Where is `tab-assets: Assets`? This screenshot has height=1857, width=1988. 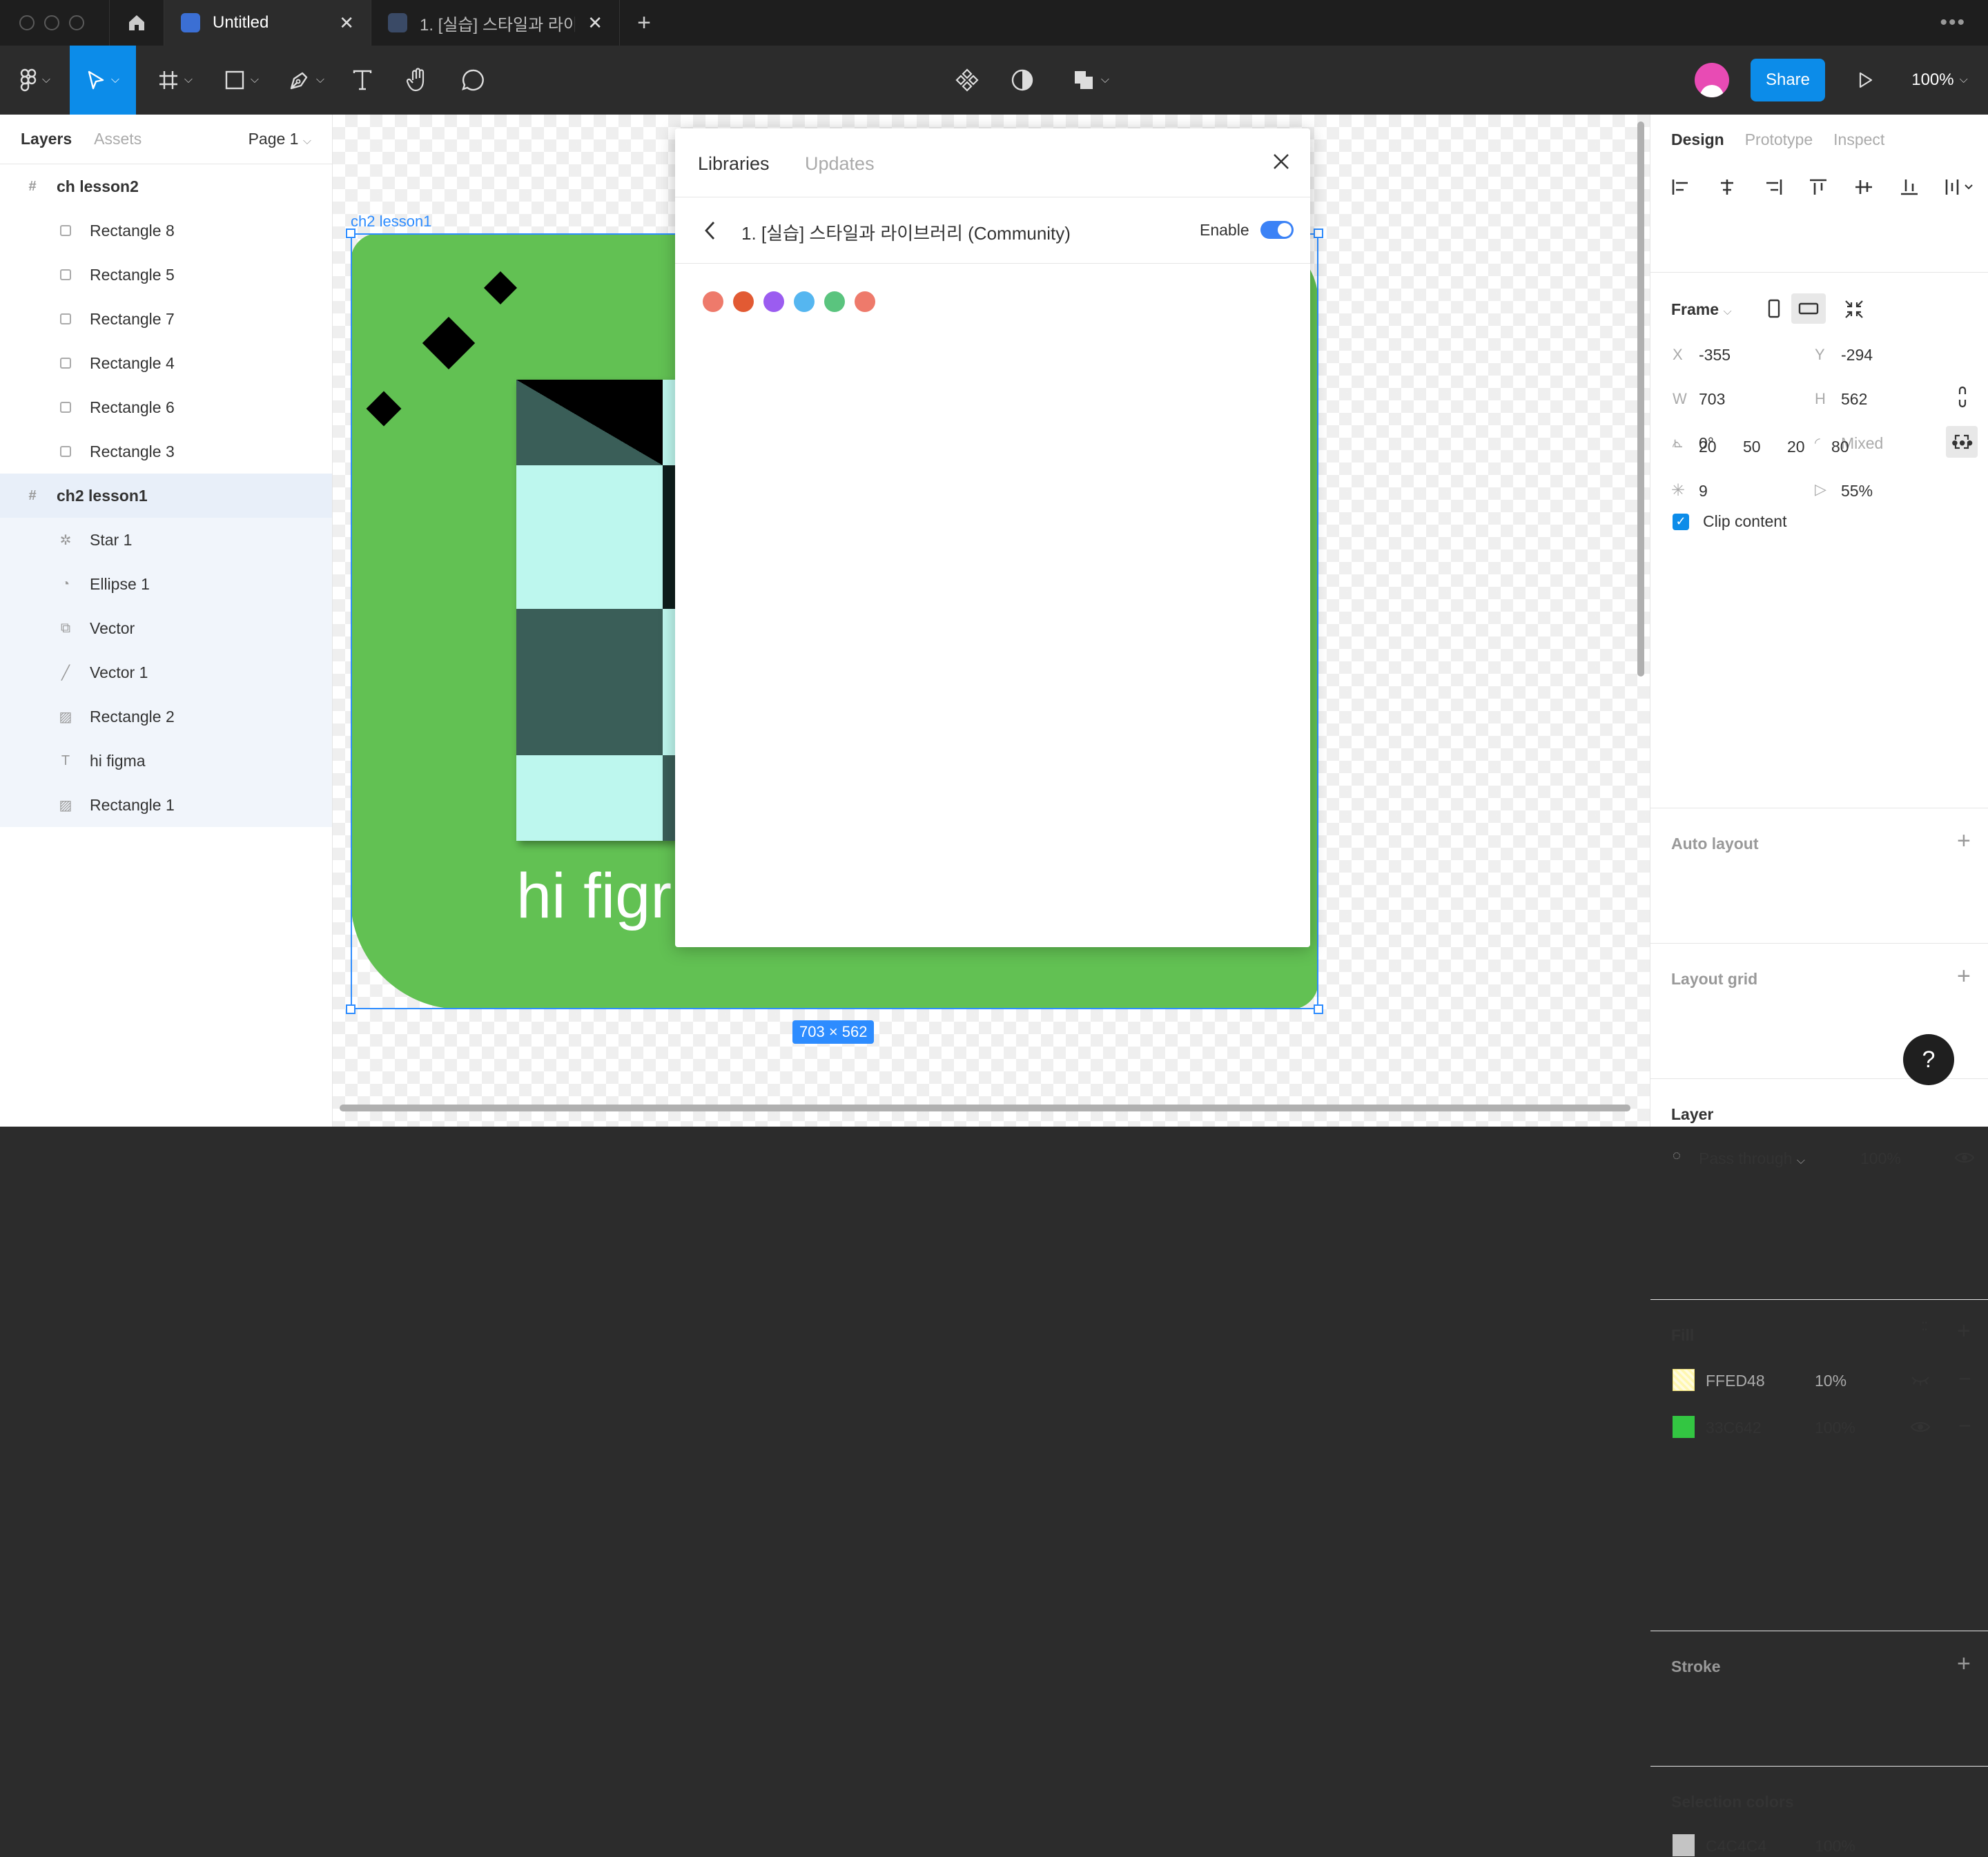 tab-assets: Assets is located at coordinates (118, 139).